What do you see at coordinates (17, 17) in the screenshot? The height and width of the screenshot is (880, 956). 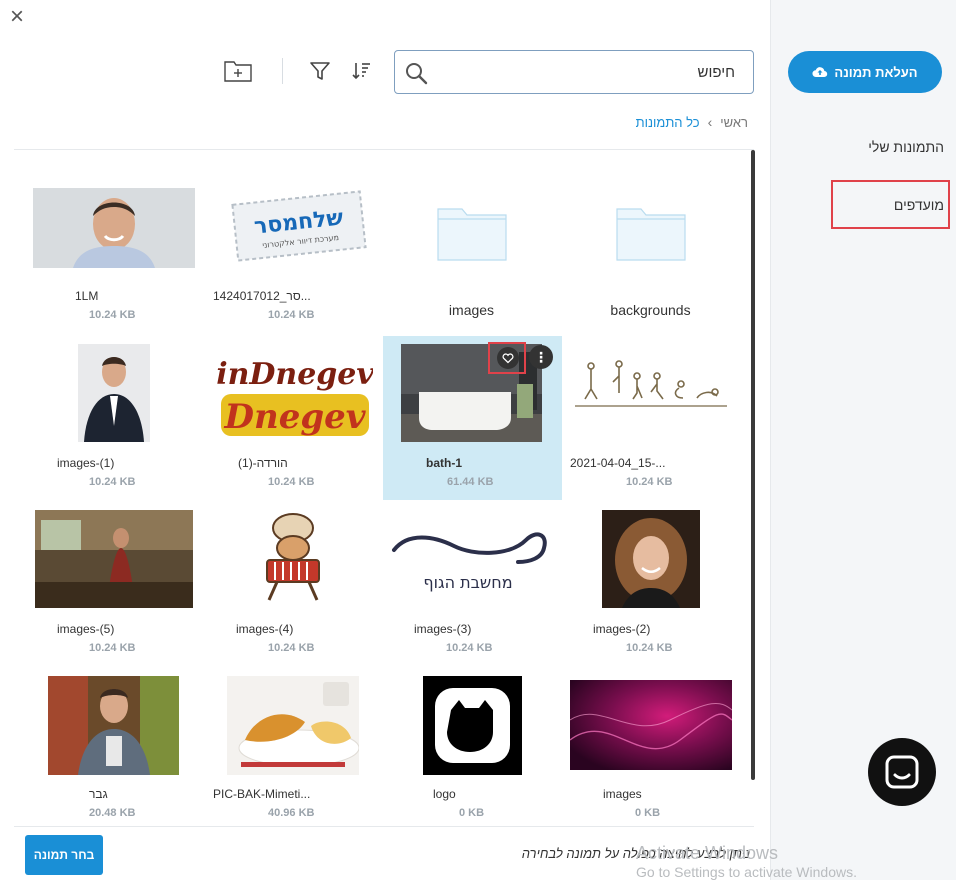 I see `close-icon: ×` at bounding box center [17, 17].